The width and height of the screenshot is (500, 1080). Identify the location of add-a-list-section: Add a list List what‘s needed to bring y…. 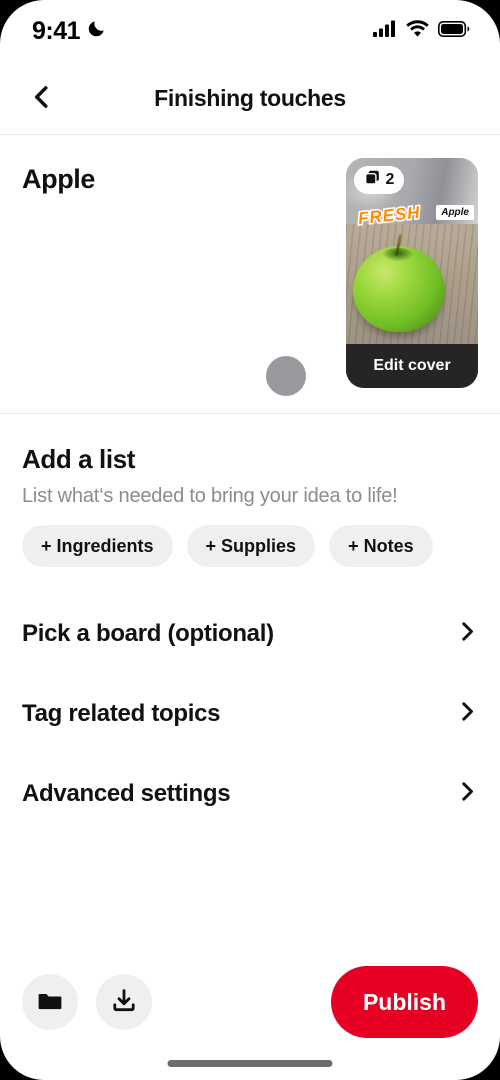
(250, 491).